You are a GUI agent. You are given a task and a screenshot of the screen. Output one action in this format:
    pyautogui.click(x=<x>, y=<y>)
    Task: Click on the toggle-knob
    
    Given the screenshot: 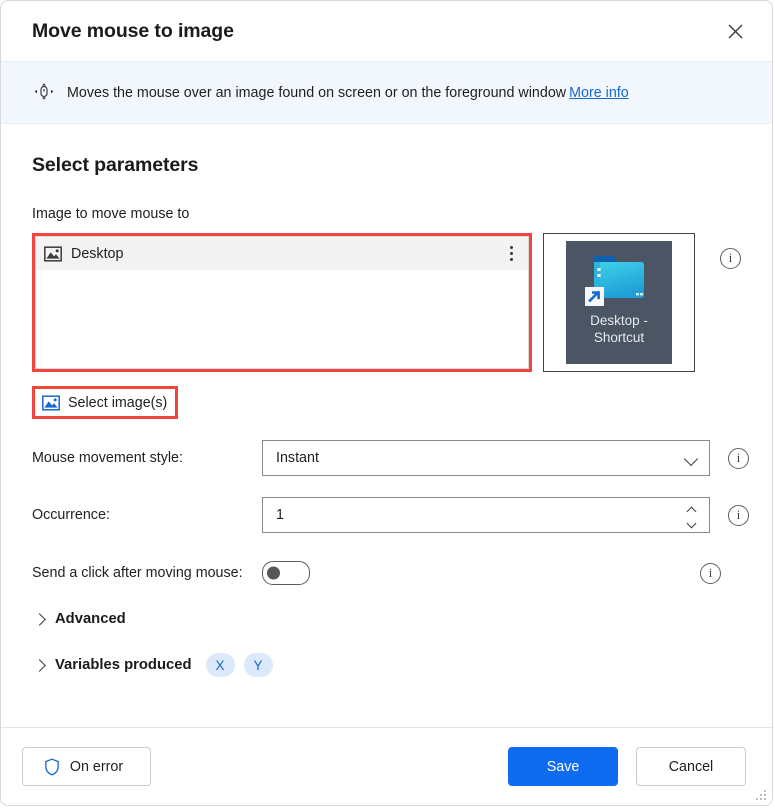 What is the action you would take?
    pyautogui.click(x=273, y=573)
    